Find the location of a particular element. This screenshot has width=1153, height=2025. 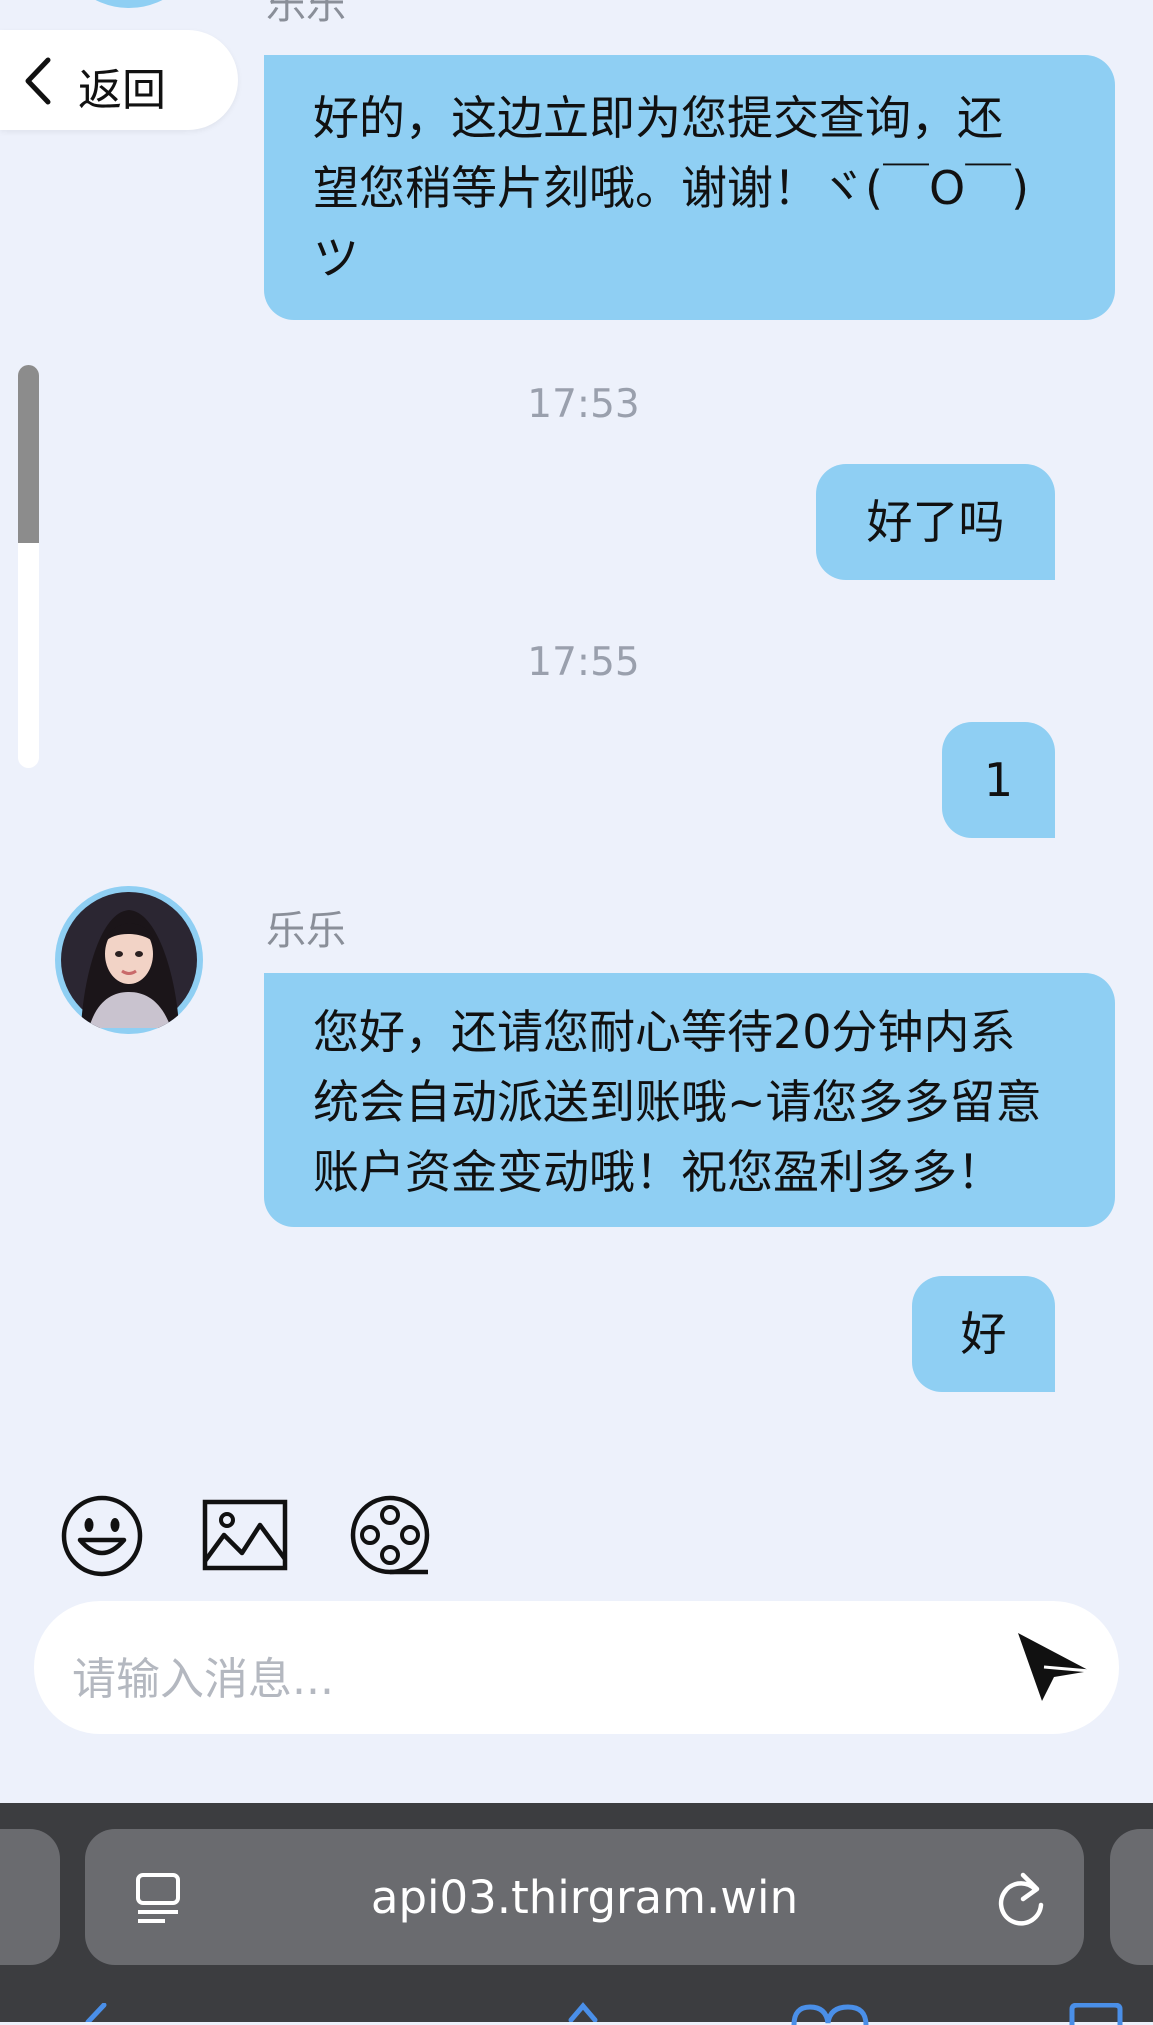

url-text: api03.thirgram.win is located at coordinates (584, 1897).